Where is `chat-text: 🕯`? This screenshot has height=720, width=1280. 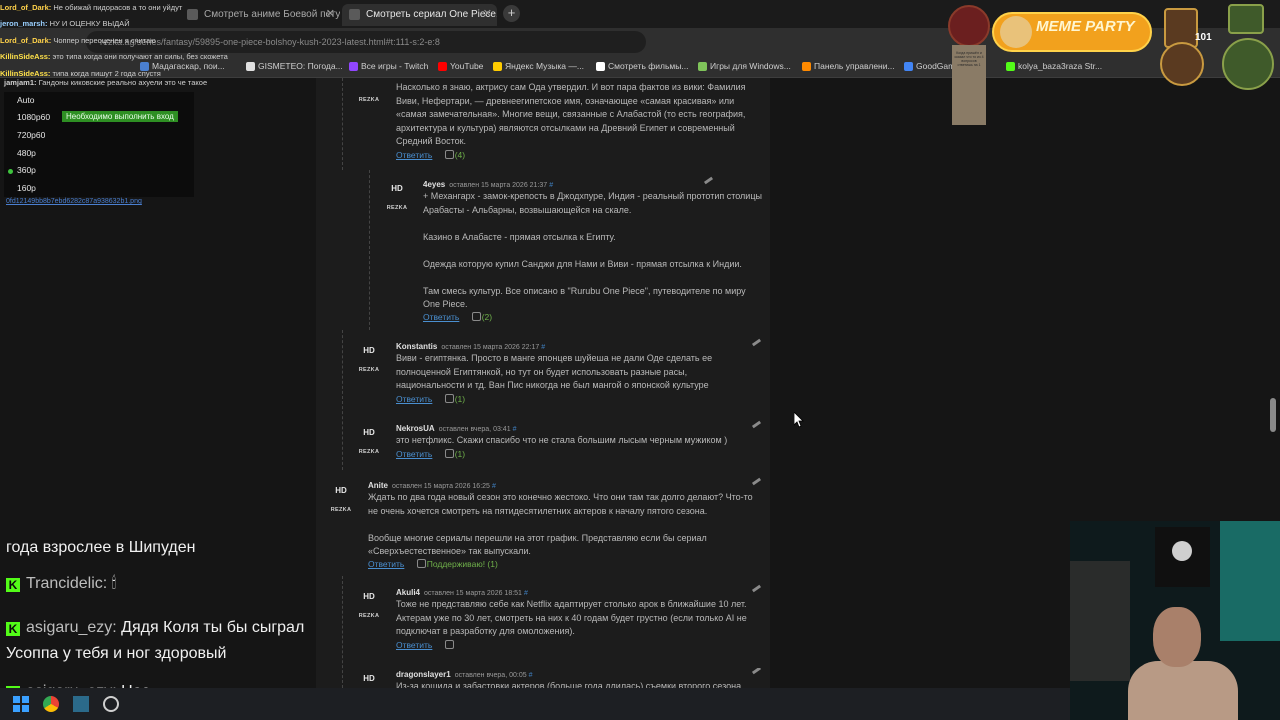
chat-text: 🕯 is located at coordinates (114, 583).